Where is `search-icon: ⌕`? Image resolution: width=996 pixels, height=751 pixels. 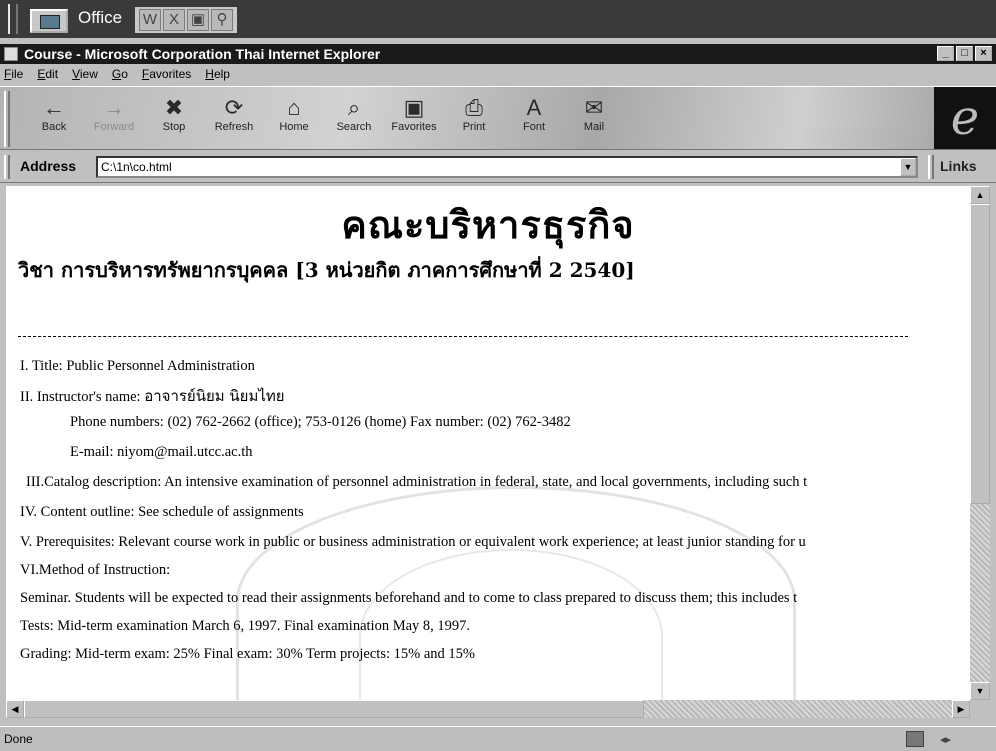
search-icon: ⌕ is located at coordinates (354, 107).